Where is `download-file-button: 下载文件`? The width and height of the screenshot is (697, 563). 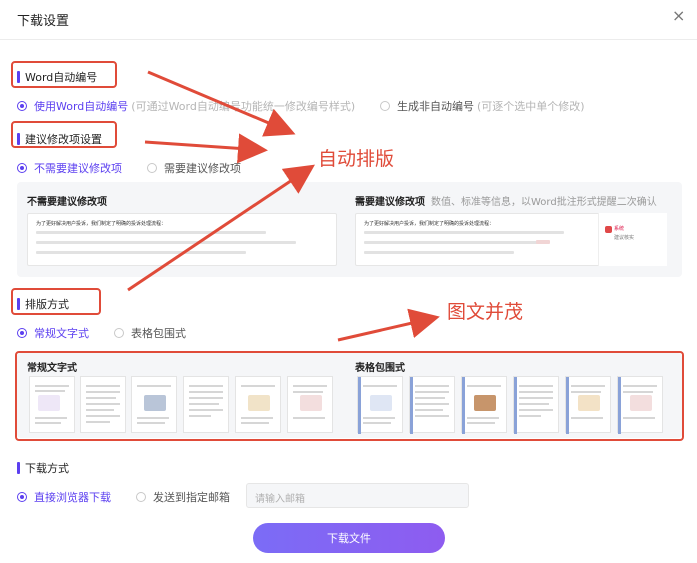
download-file-button: 下载文件 is located at coordinates (349, 538).